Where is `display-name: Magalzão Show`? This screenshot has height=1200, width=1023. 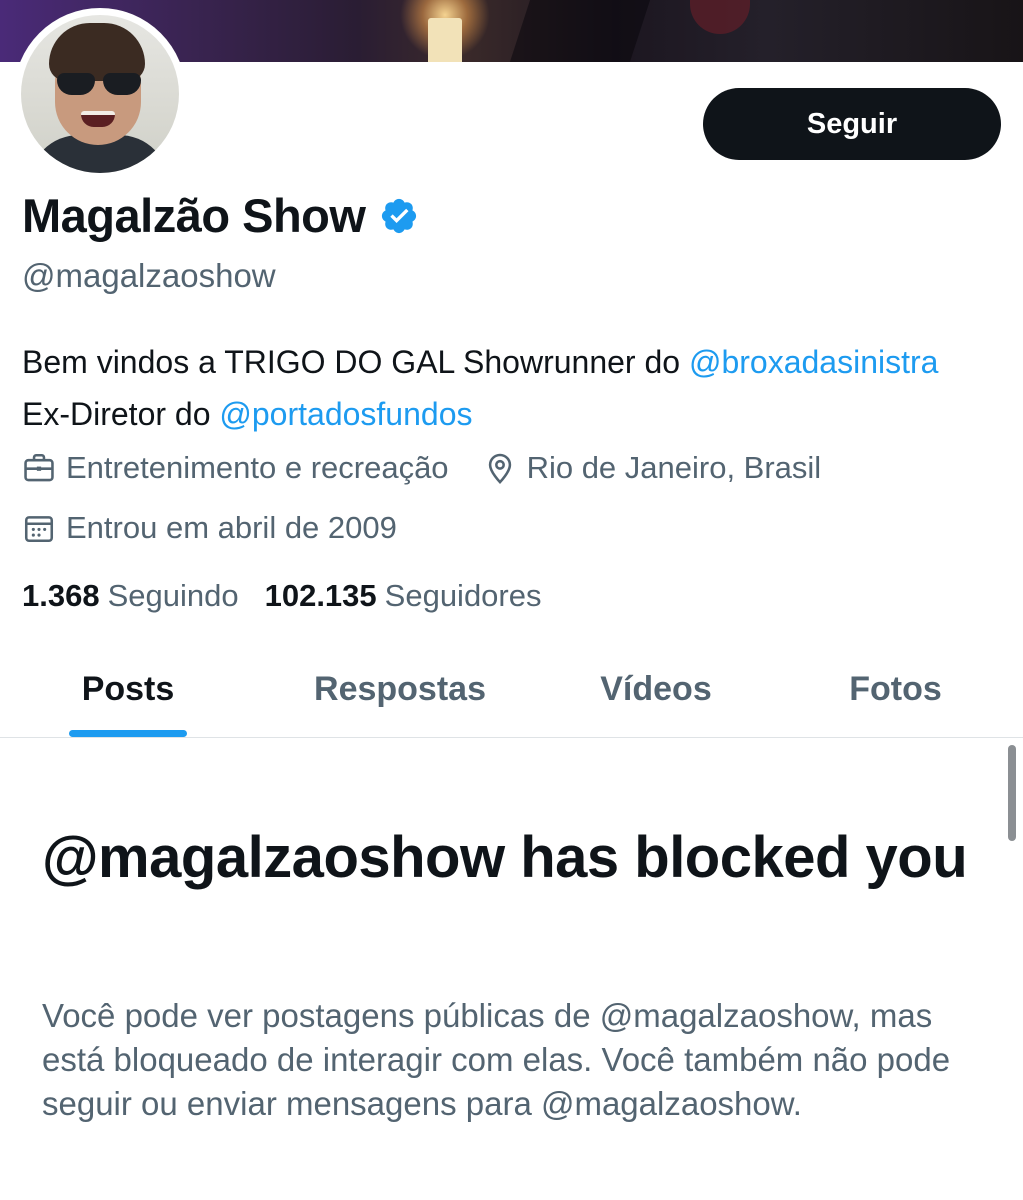 display-name: Magalzão Show is located at coordinates (220, 215).